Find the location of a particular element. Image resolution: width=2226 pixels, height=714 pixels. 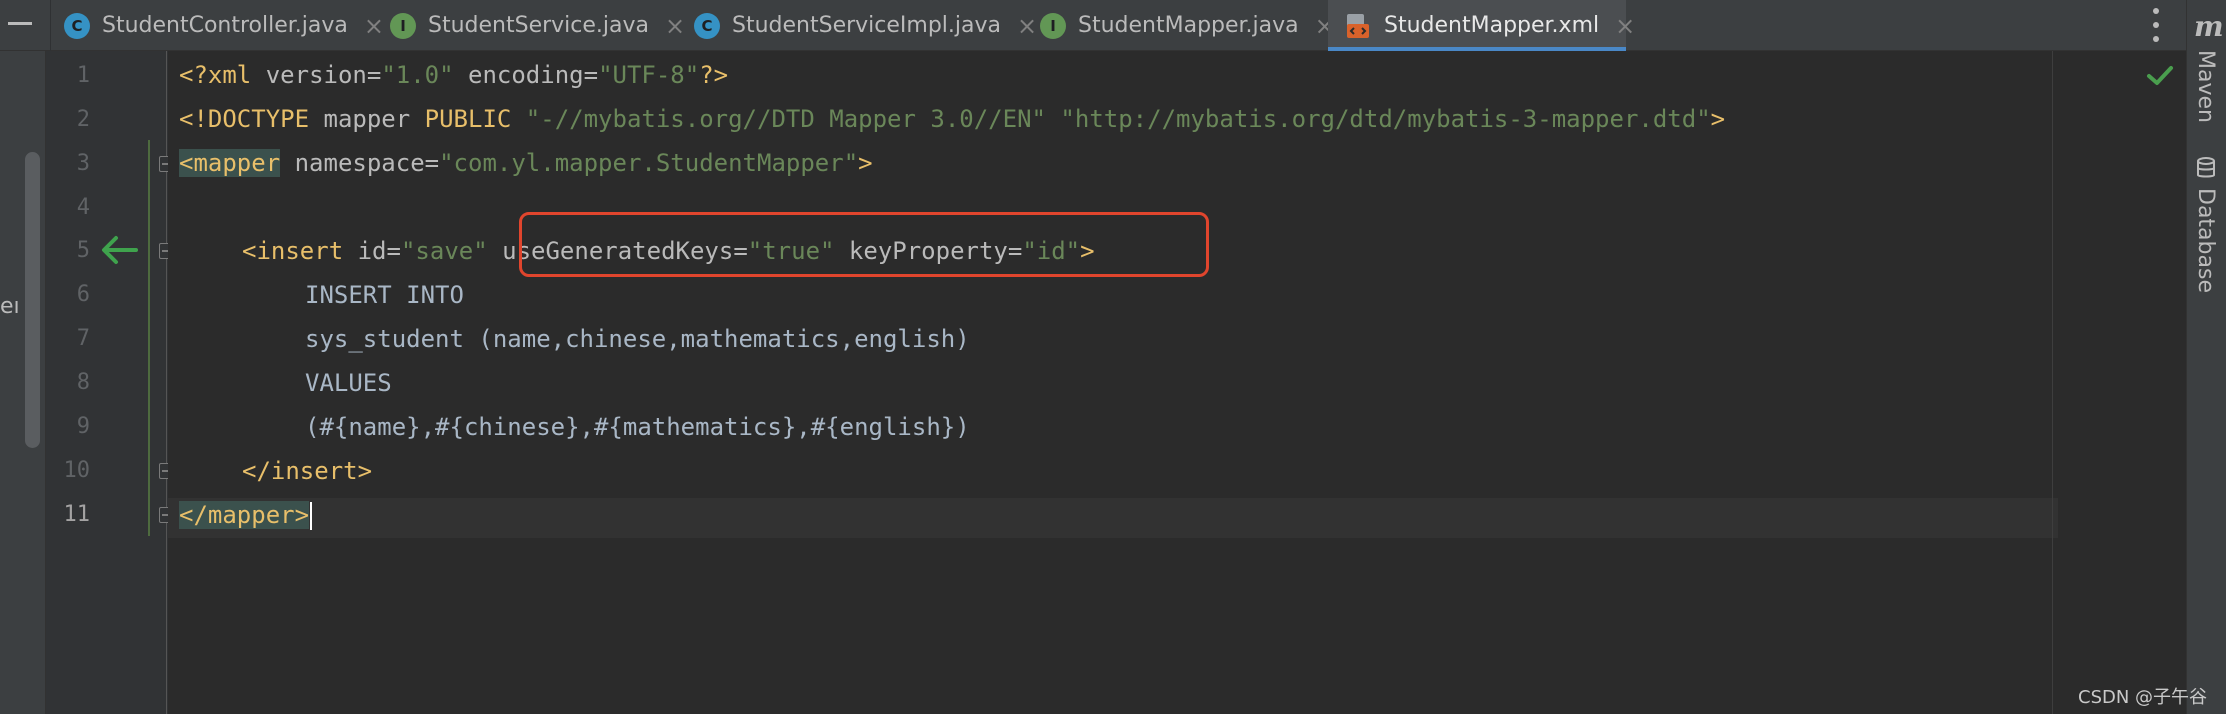

text-caret is located at coordinates (311, 516).